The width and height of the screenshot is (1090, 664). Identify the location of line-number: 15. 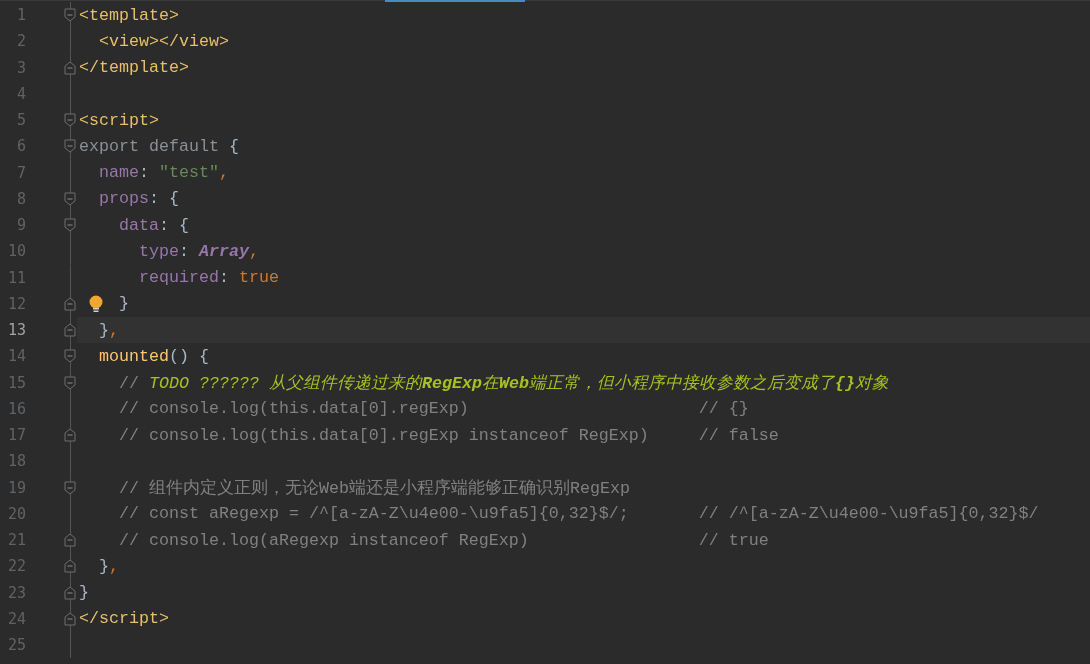
(16, 382).